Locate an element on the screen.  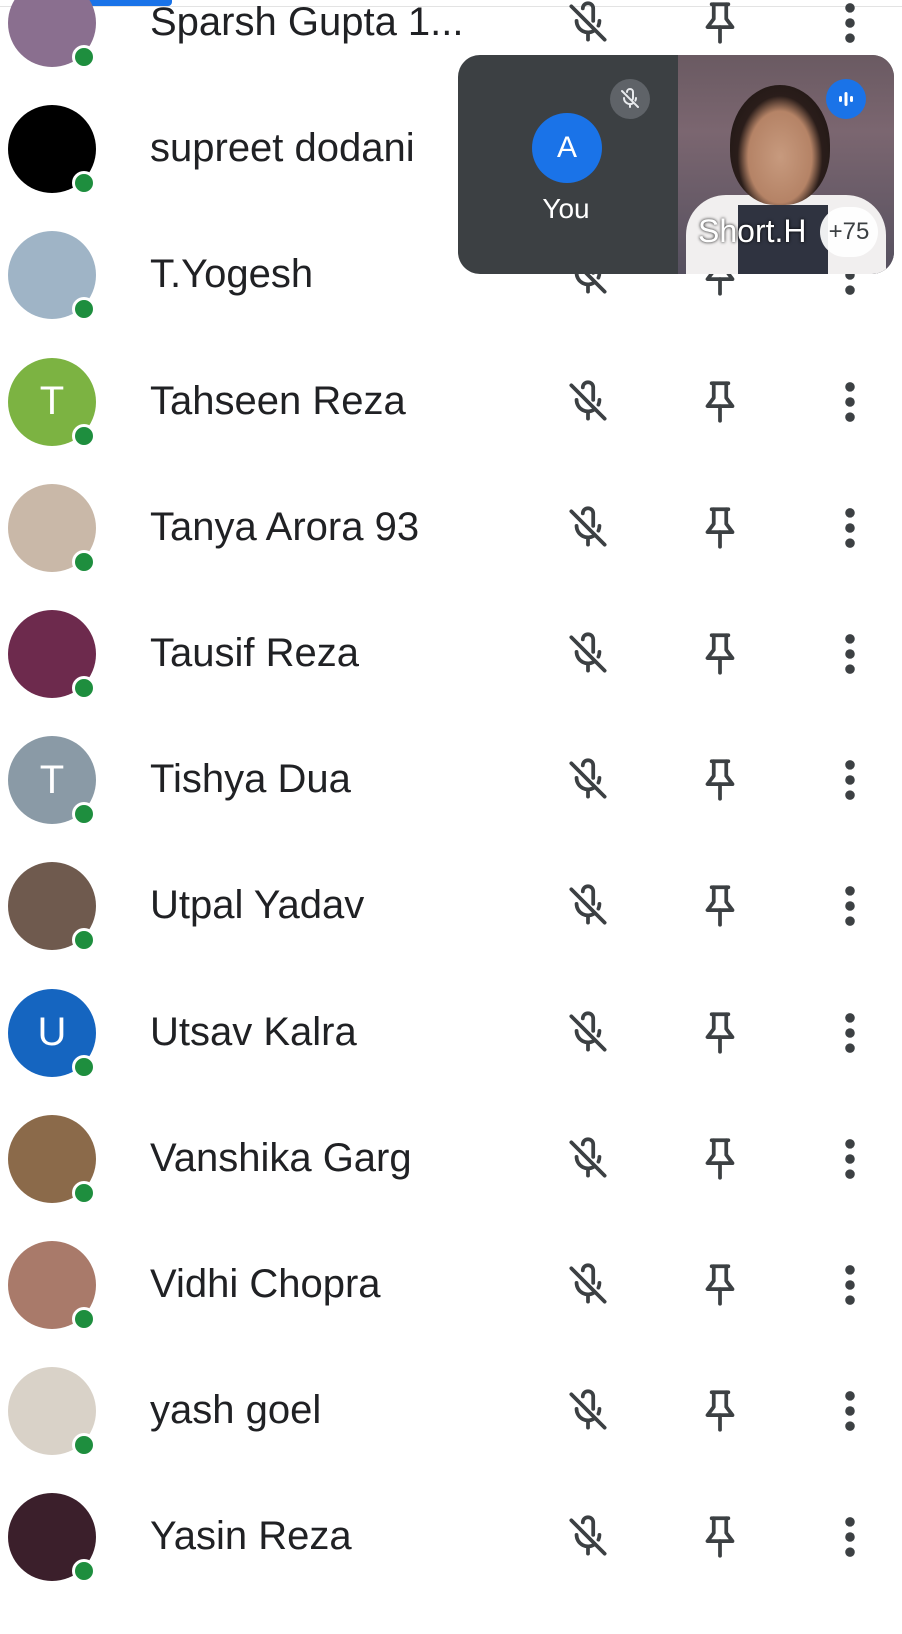
list-item: Vidhi Chopra is located at coordinates (451, 1284).